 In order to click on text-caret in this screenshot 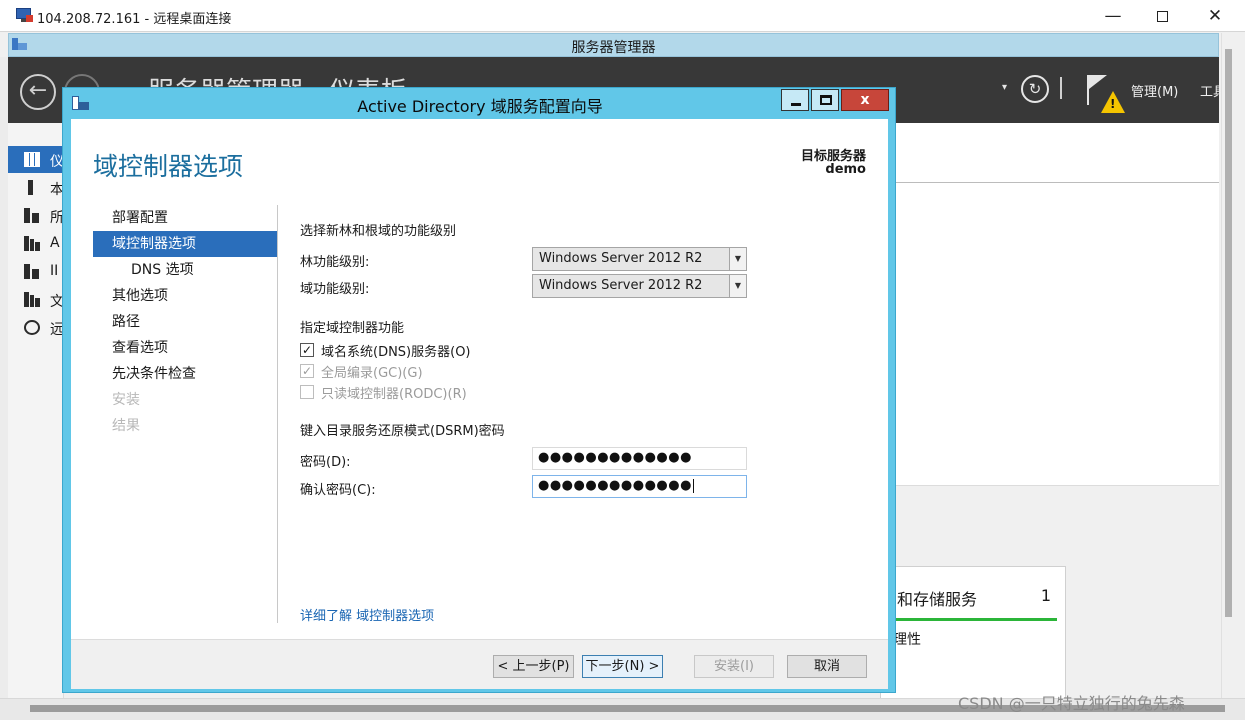, I will do `click(693, 485)`.